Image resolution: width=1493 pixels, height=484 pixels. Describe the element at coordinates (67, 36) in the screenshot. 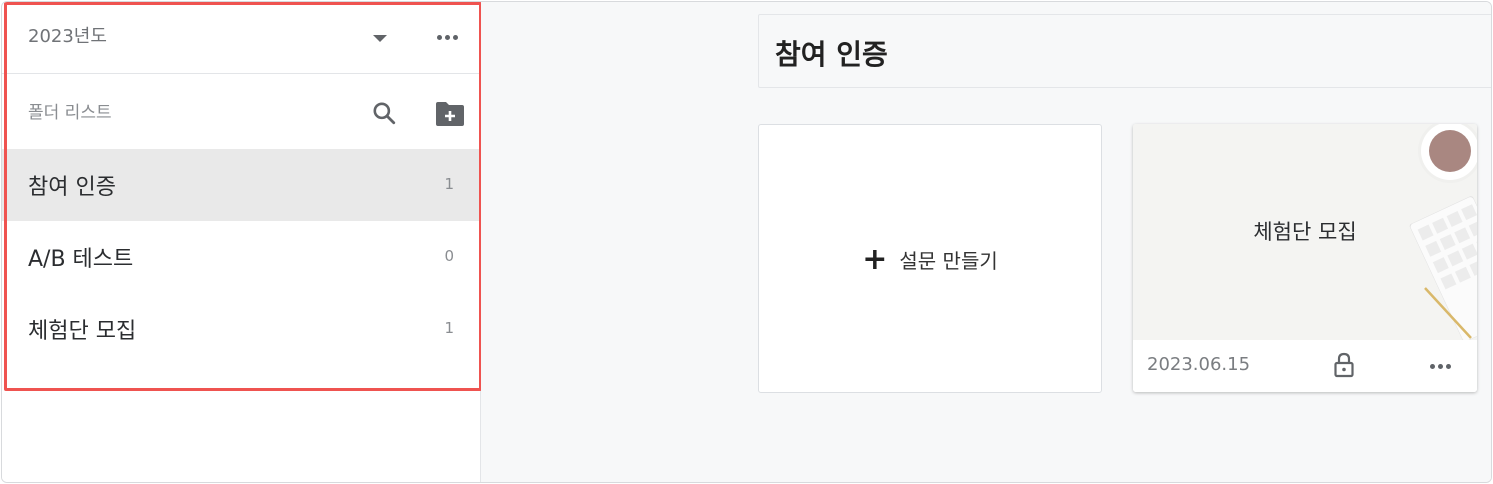

I see `year-label: 2023년도` at that location.